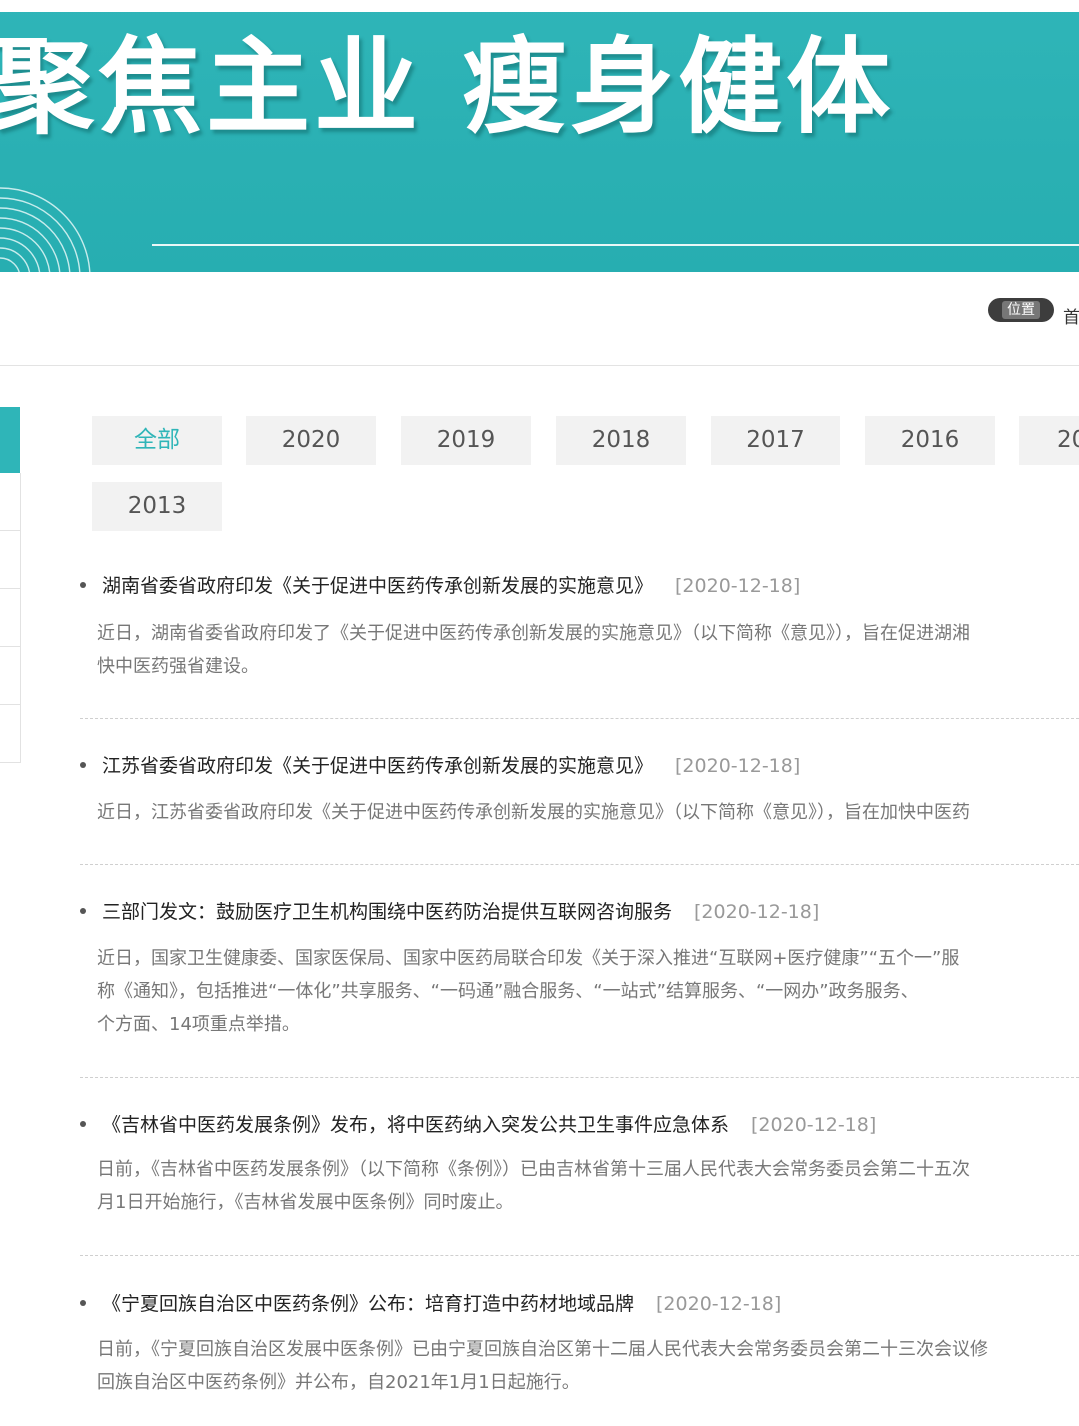  What do you see at coordinates (157, 506) in the screenshot?
I see `tab-2013: 2013` at bounding box center [157, 506].